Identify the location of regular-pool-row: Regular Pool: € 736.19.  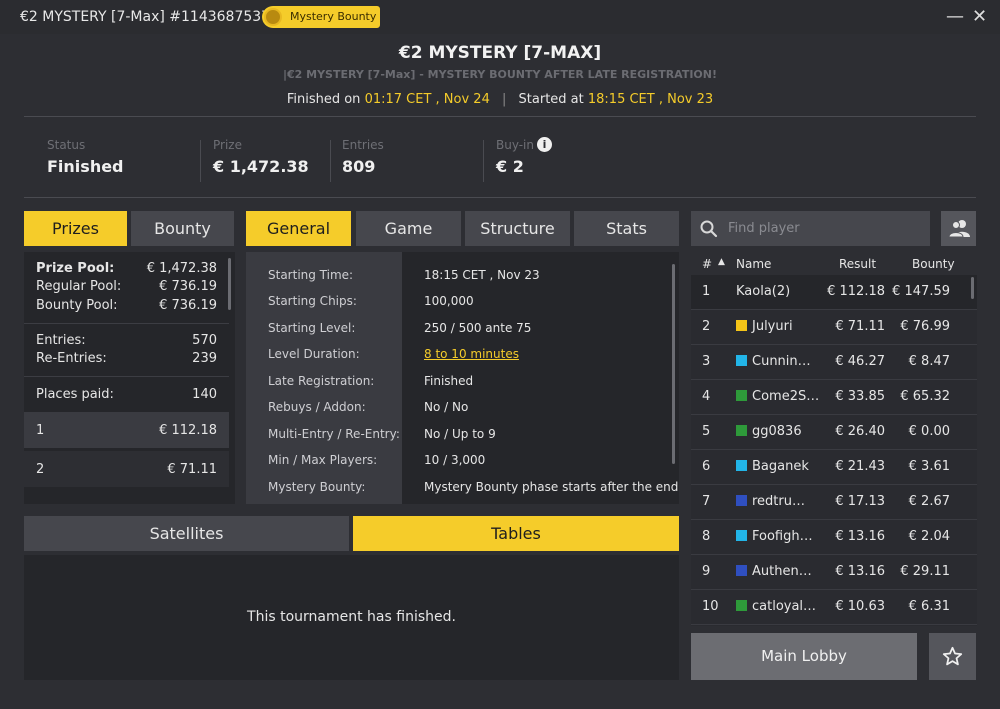
(126, 286).